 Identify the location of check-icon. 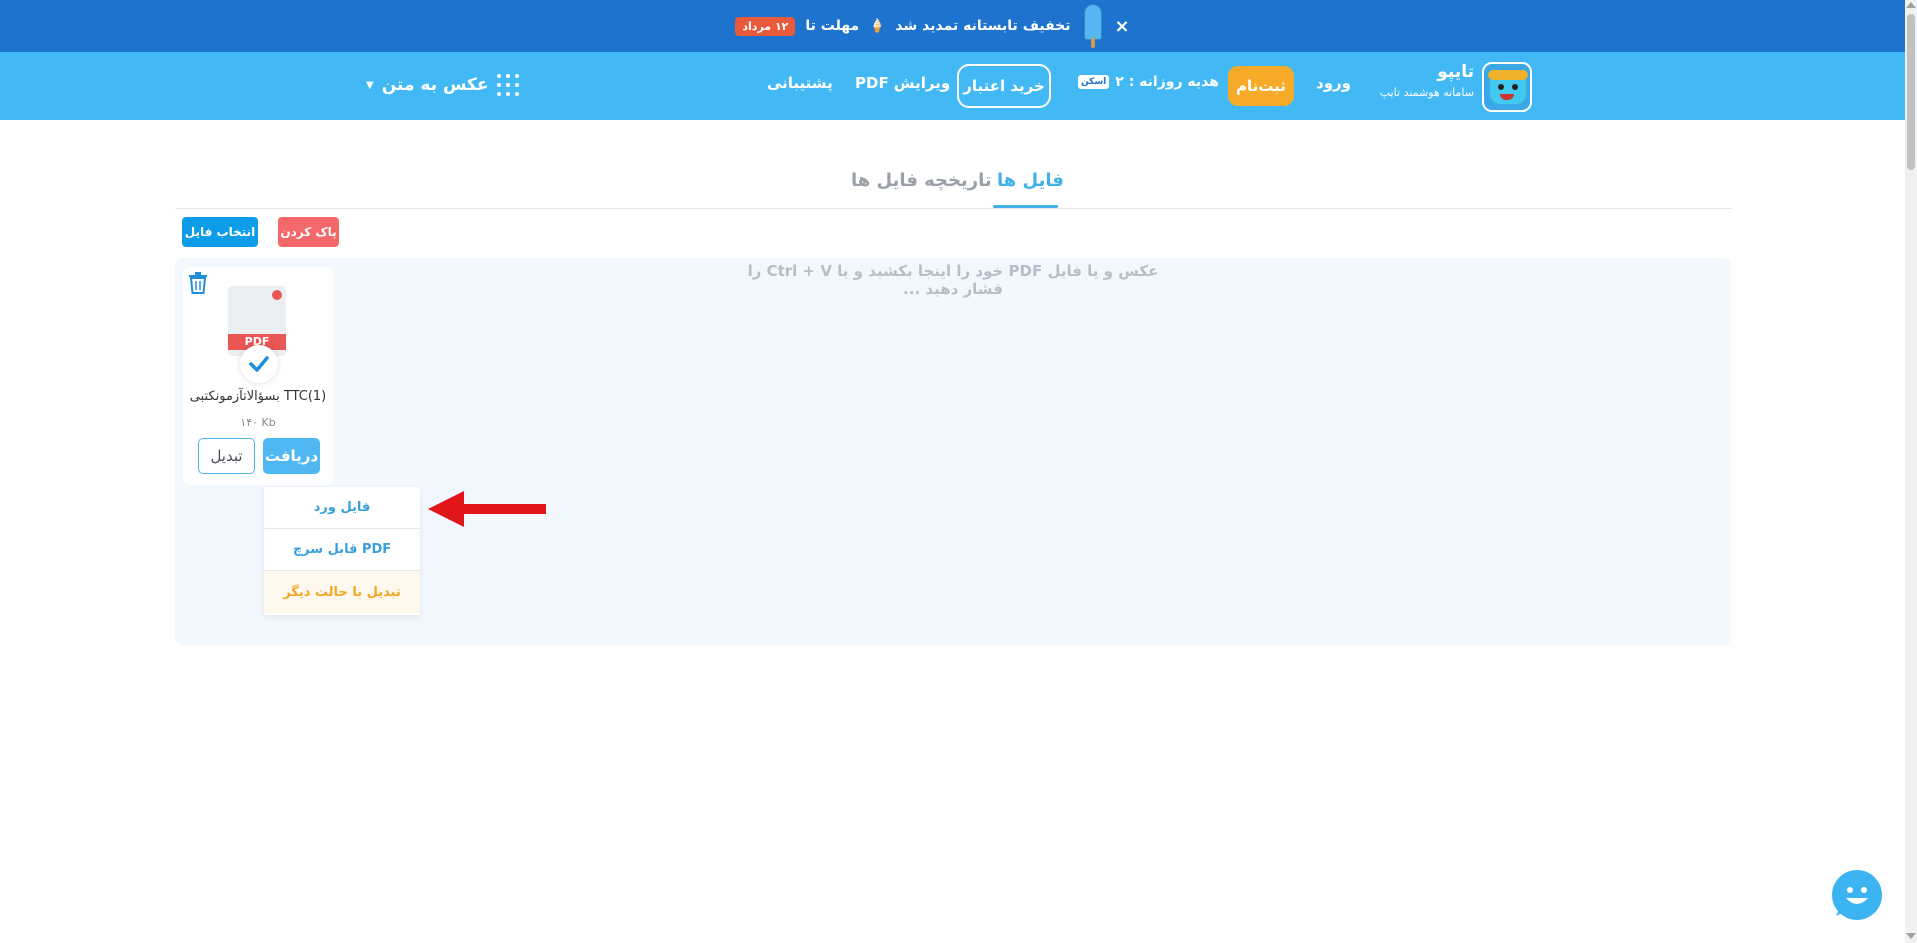
(259, 364).